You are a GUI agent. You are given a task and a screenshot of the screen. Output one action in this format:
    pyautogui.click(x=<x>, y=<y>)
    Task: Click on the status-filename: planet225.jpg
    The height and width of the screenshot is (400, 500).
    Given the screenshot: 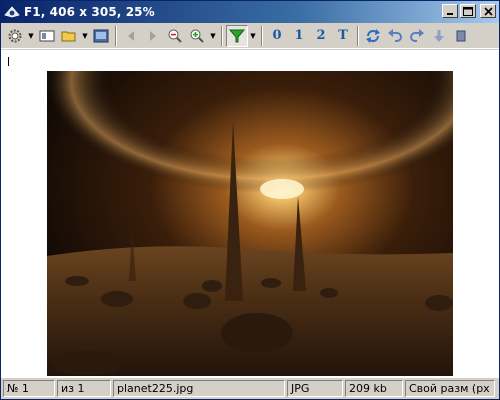 What is the action you would take?
    pyautogui.click(x=199, y=388)
    